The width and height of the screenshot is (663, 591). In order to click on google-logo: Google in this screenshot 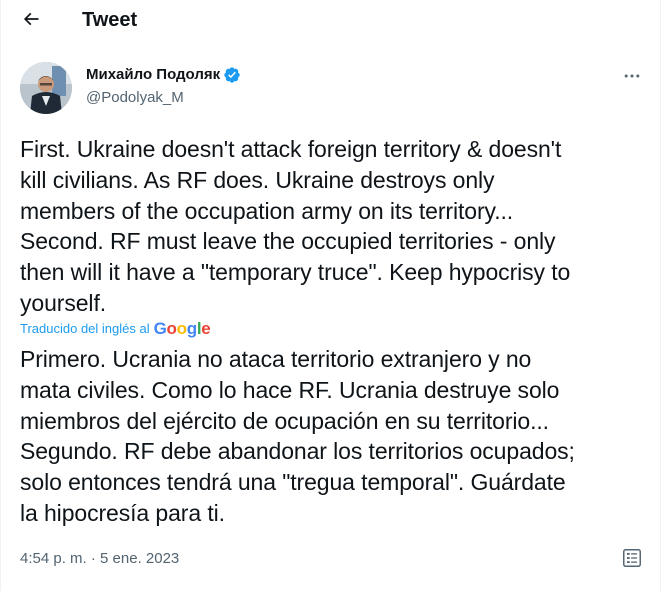, I will do `click(182, 328)`.